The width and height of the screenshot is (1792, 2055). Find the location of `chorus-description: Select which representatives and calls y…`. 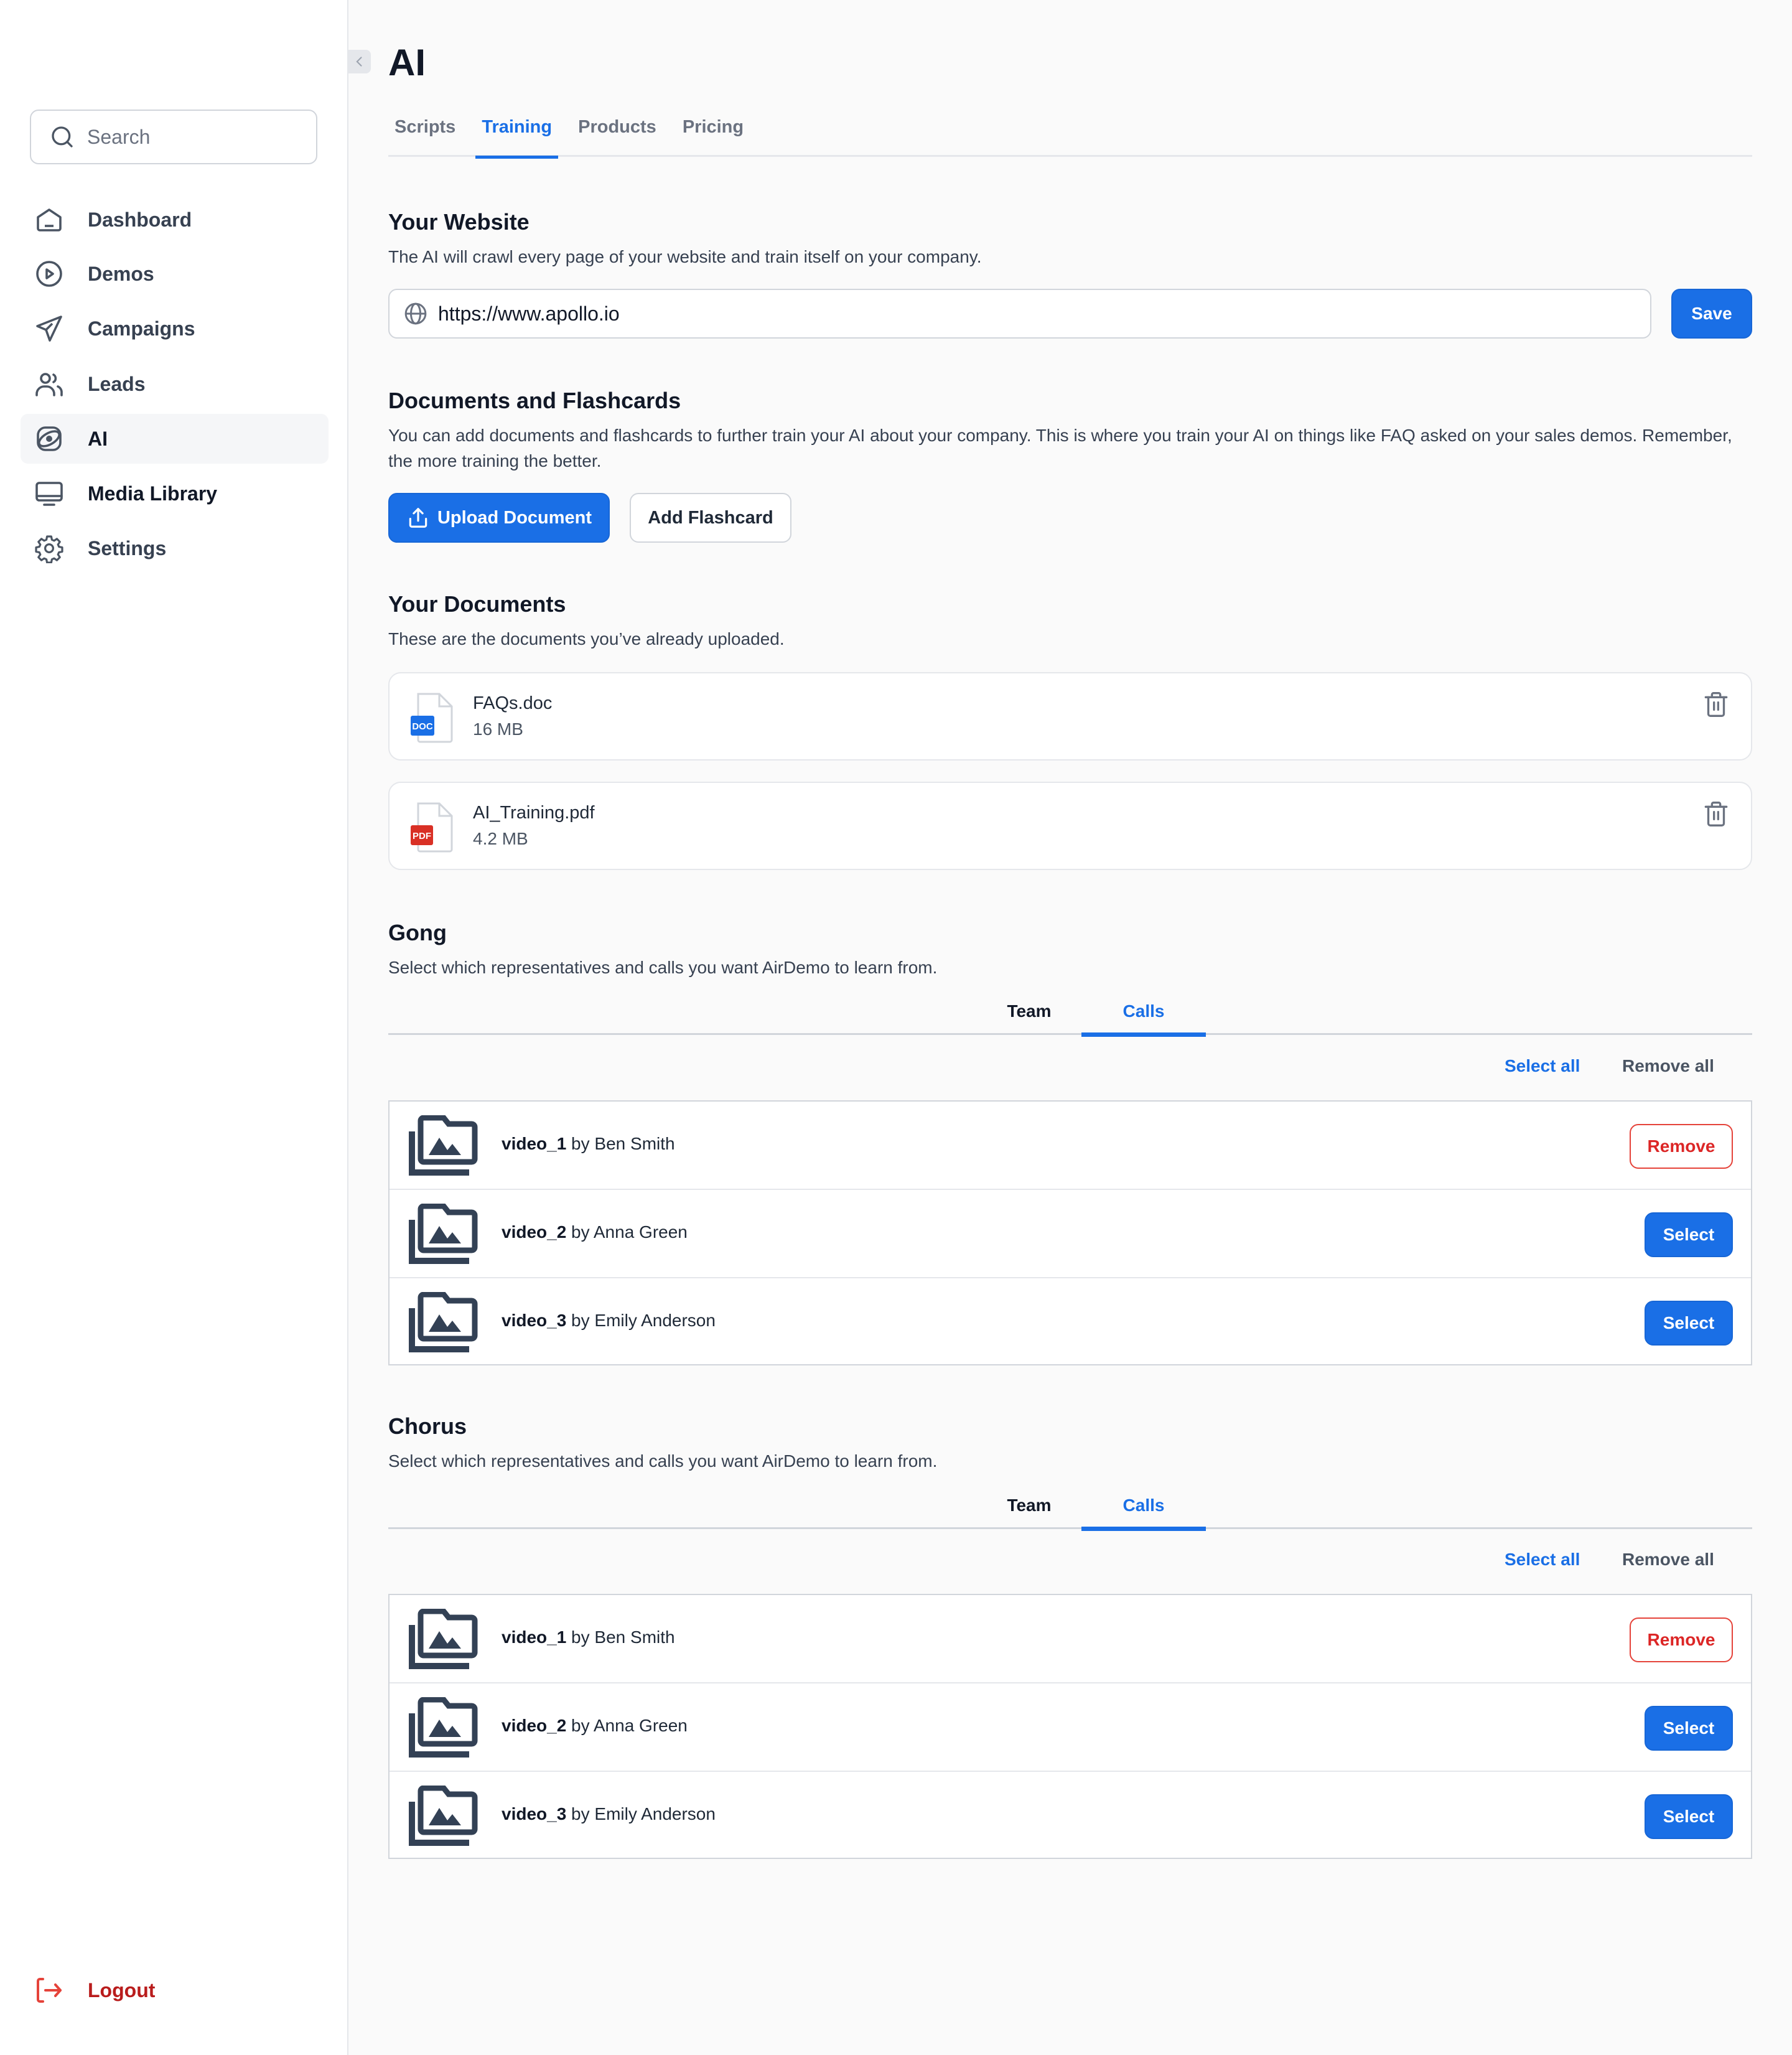

chorus-description: Select which representatives and calls y… is located at coordinates (663, 1461).